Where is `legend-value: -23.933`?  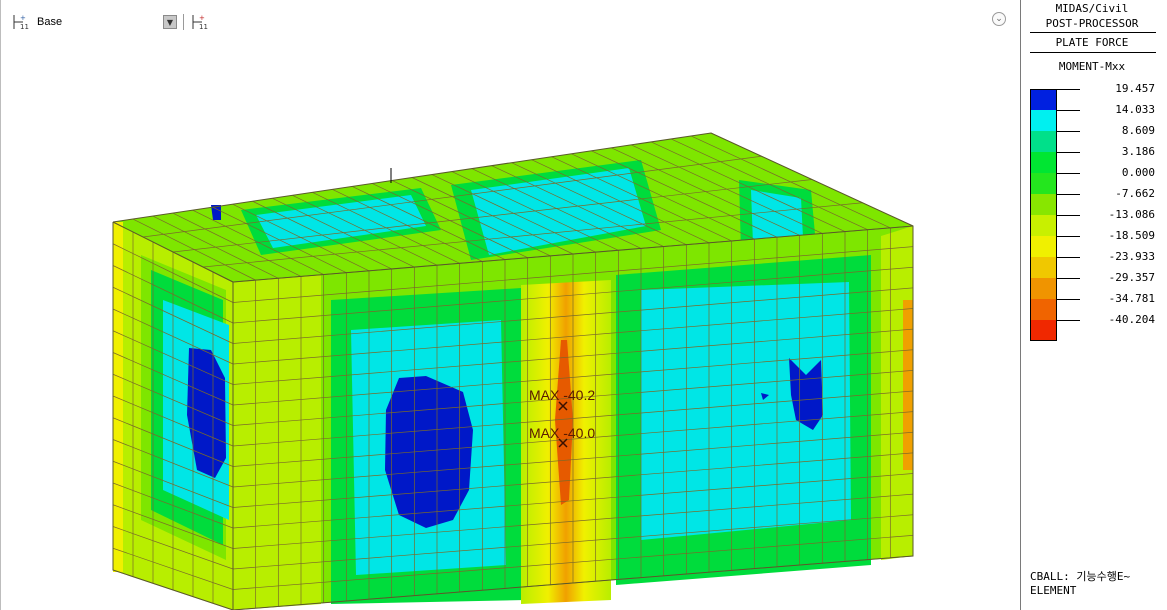
legend-value: -23.933 is located at coordinates (1131, 256).